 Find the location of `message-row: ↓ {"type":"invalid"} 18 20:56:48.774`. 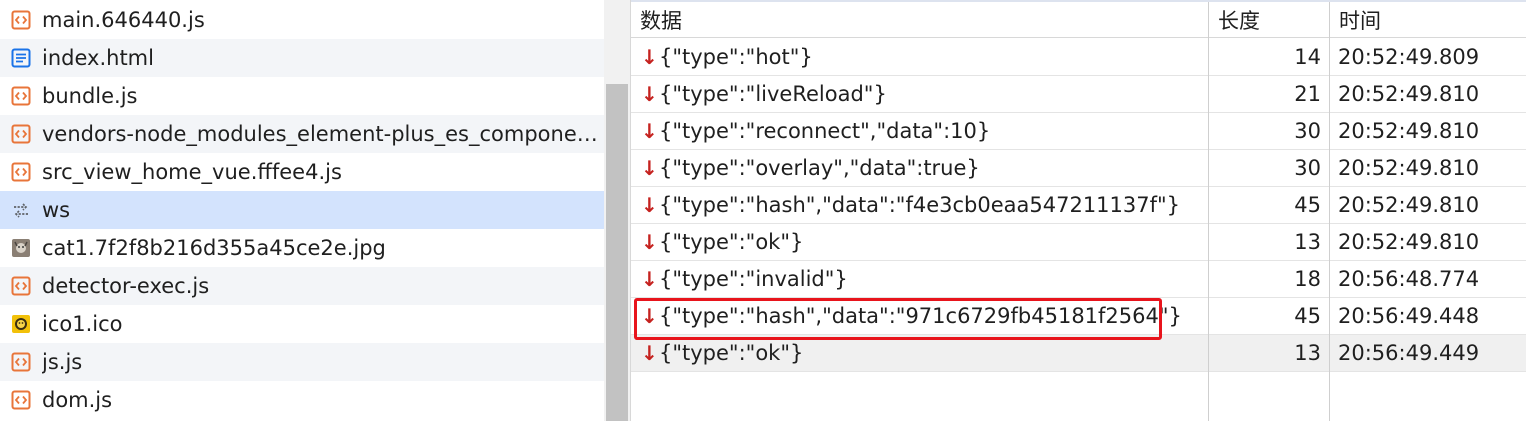

message-row: ↓ {"type":"invalid"} 18 20:56:48.774 is located at coordinates (1078, 279).